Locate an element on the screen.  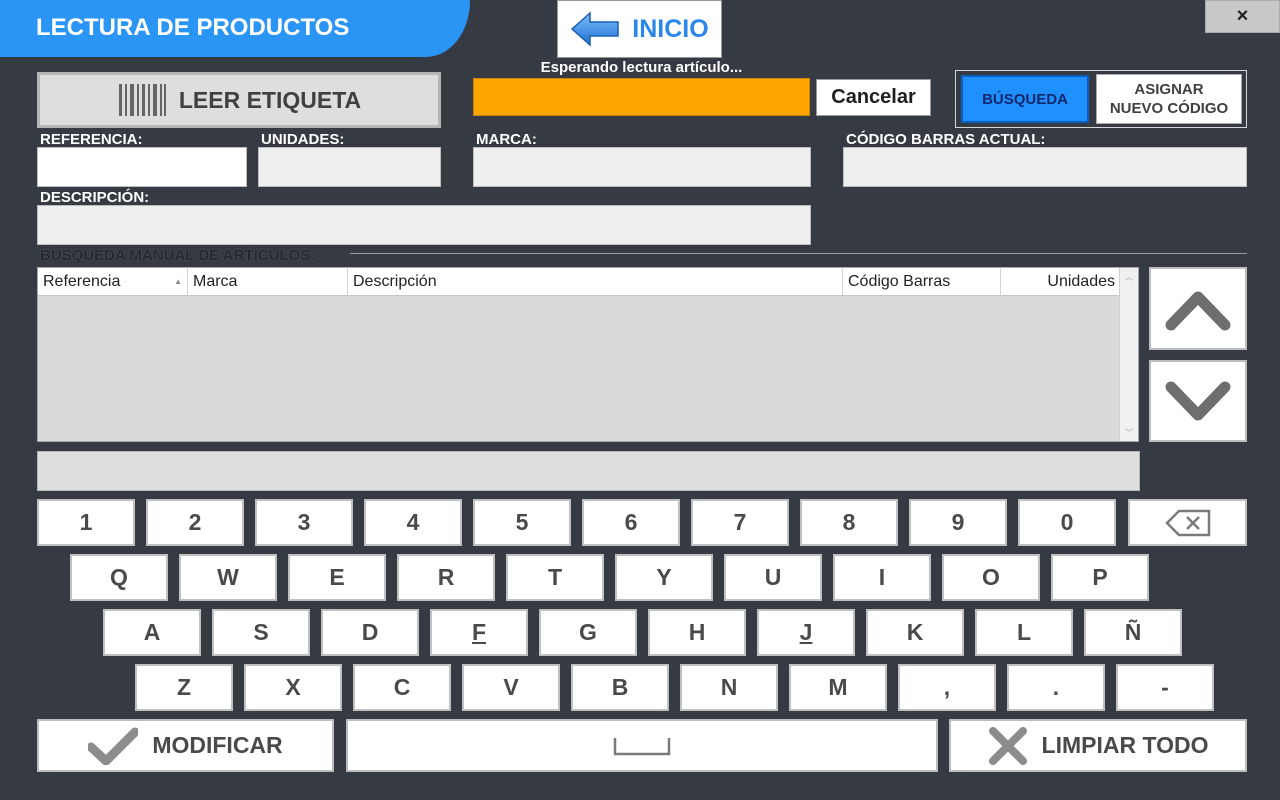
manual-search-title: BÚSQUEDA MANUAL DE ARTÍCULOS: is located at coordinates (178, 255).